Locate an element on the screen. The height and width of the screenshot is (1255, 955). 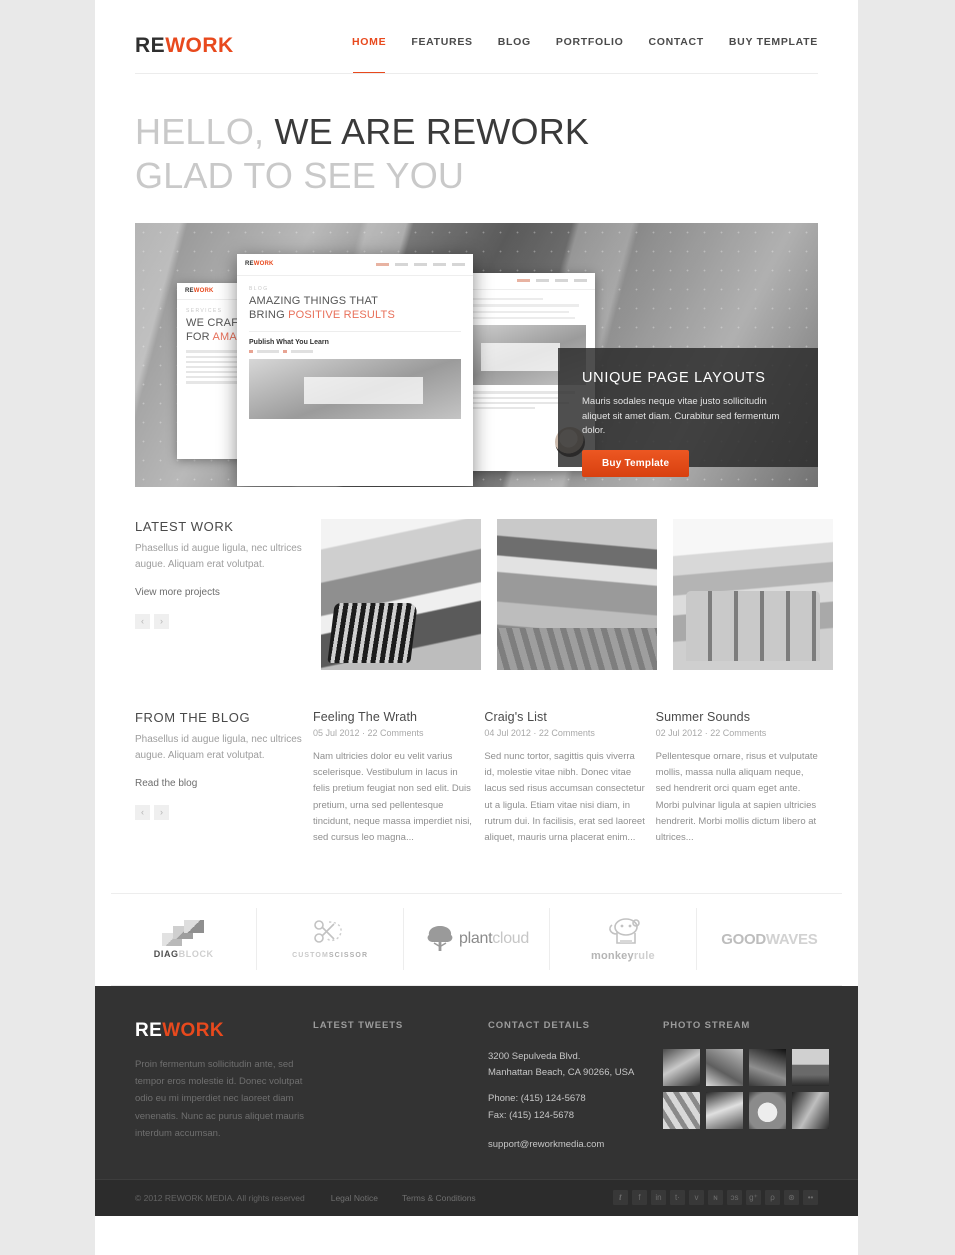
hero-line2: GLAD TO SEE YOU is located at coordinates (300, 175).